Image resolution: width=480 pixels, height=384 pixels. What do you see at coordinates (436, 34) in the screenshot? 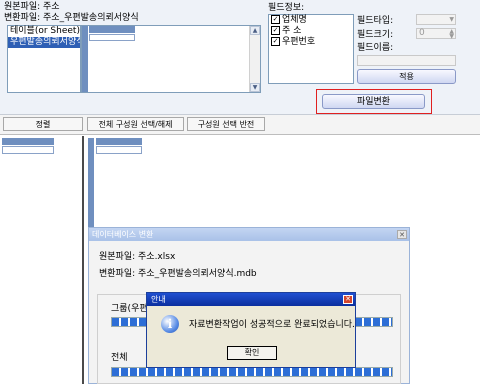
I see `field-size-input: 0 ▲ ▼` at bounding box center [436, 34].